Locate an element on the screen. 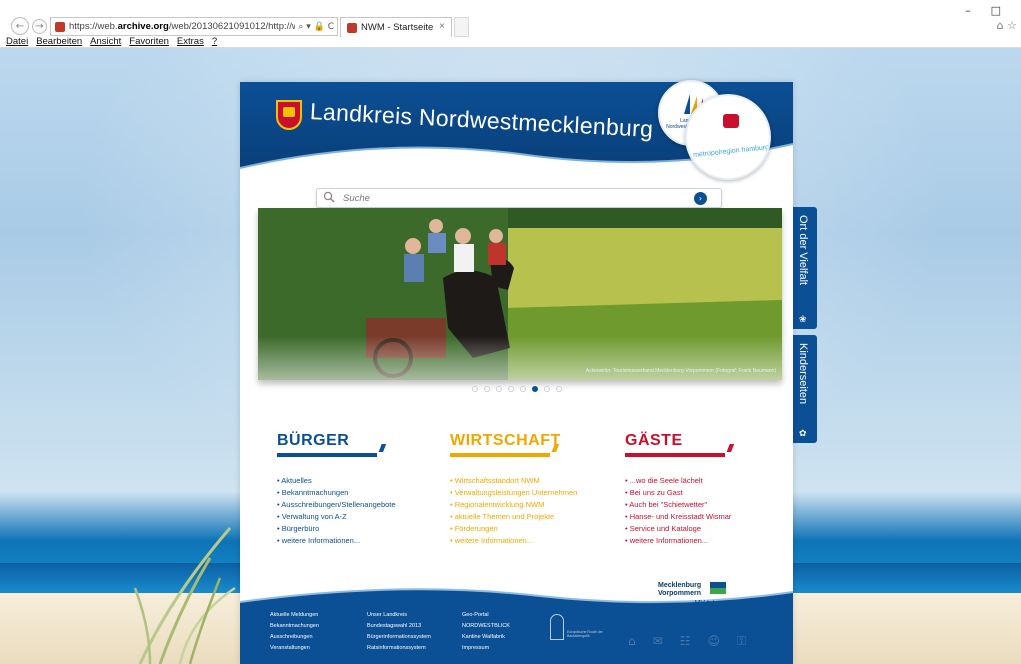 The height and width of the screenshot is (664, 1021). footer-link: Kantine Walfabrik is located at coordinates (486, 637).